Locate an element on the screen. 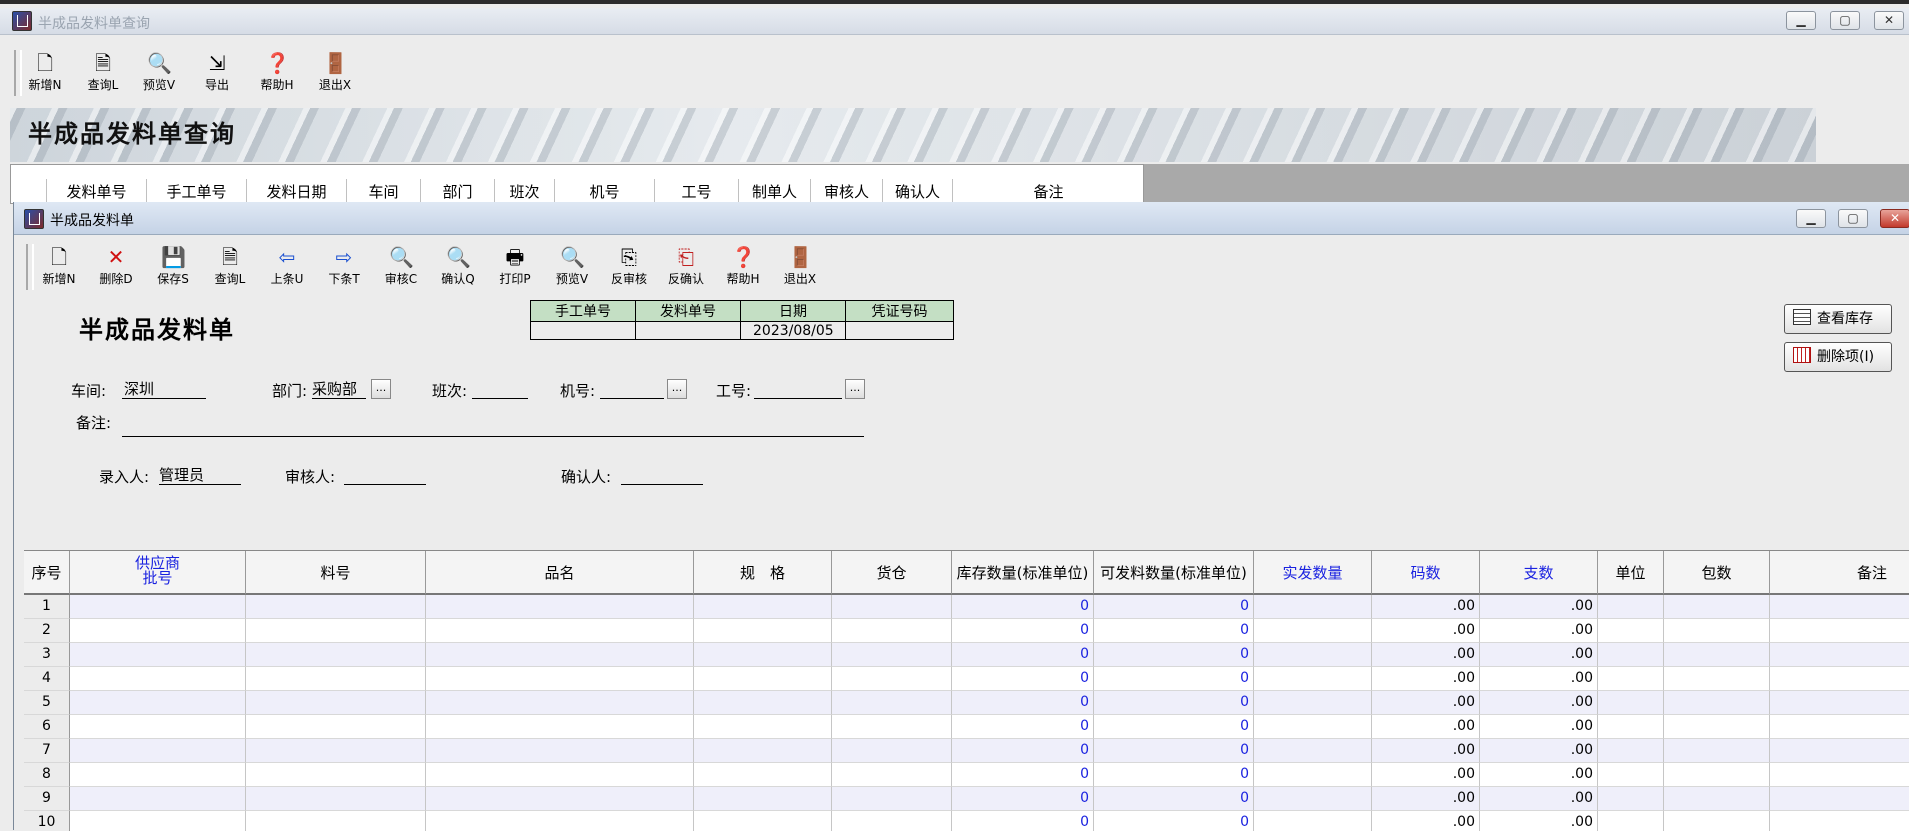  print-button: 🖶 打印P is located at coordinates (515, 267).